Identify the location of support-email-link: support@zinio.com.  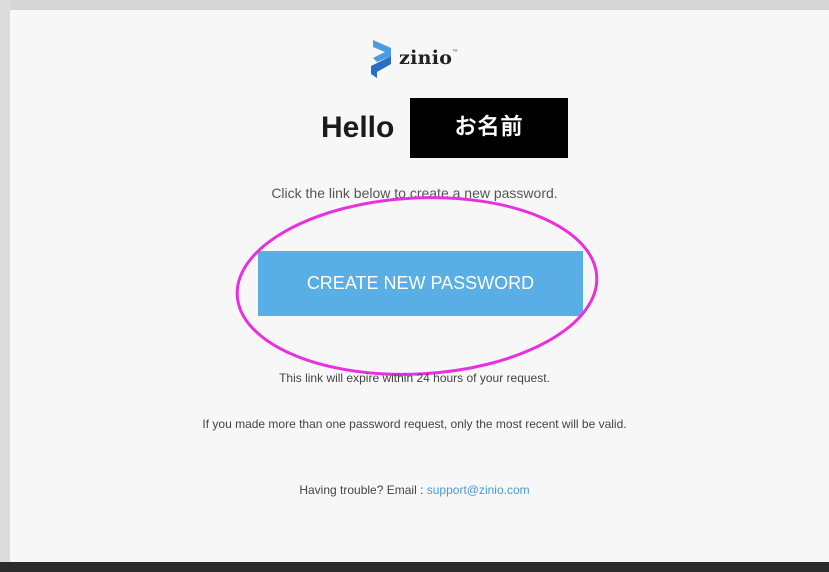
(478, 490).